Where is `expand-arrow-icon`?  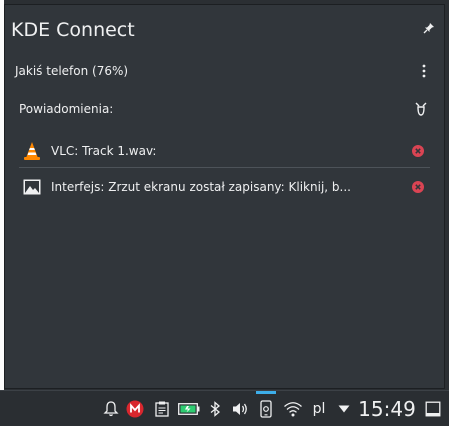
expand-arrow-icon is located at coordinates (344, 408).